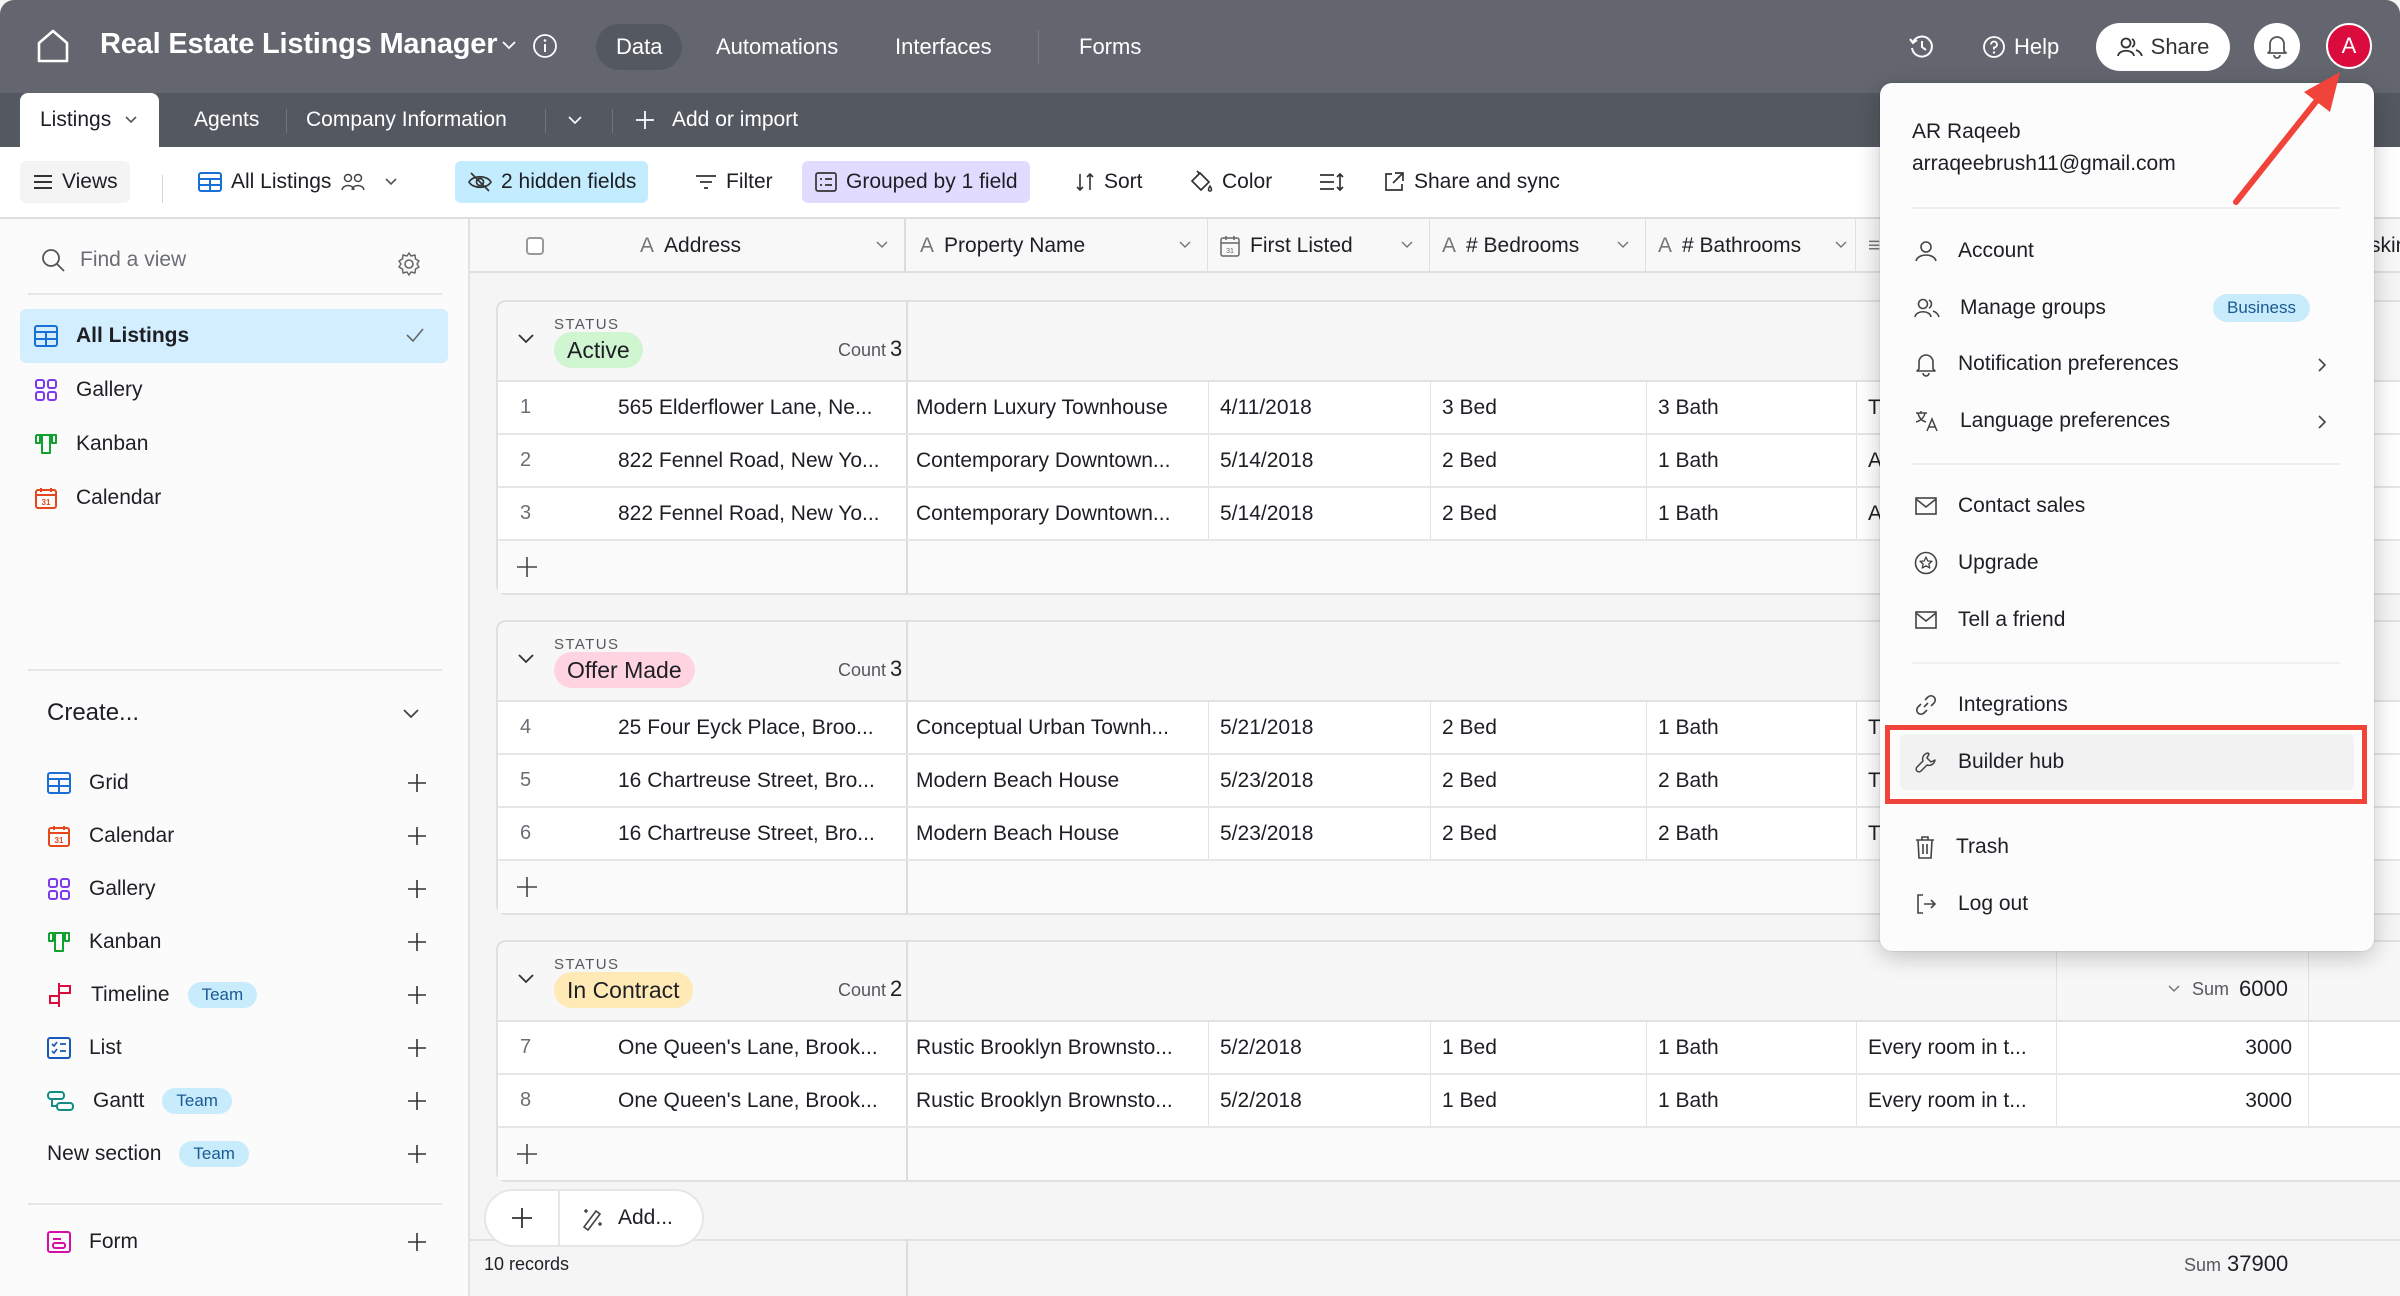 The height and width of the screenshot is (1296, 2400). Describe the element at coordinates (535, 246) in the screenshot. I see `select-all-checkbox` at that location.